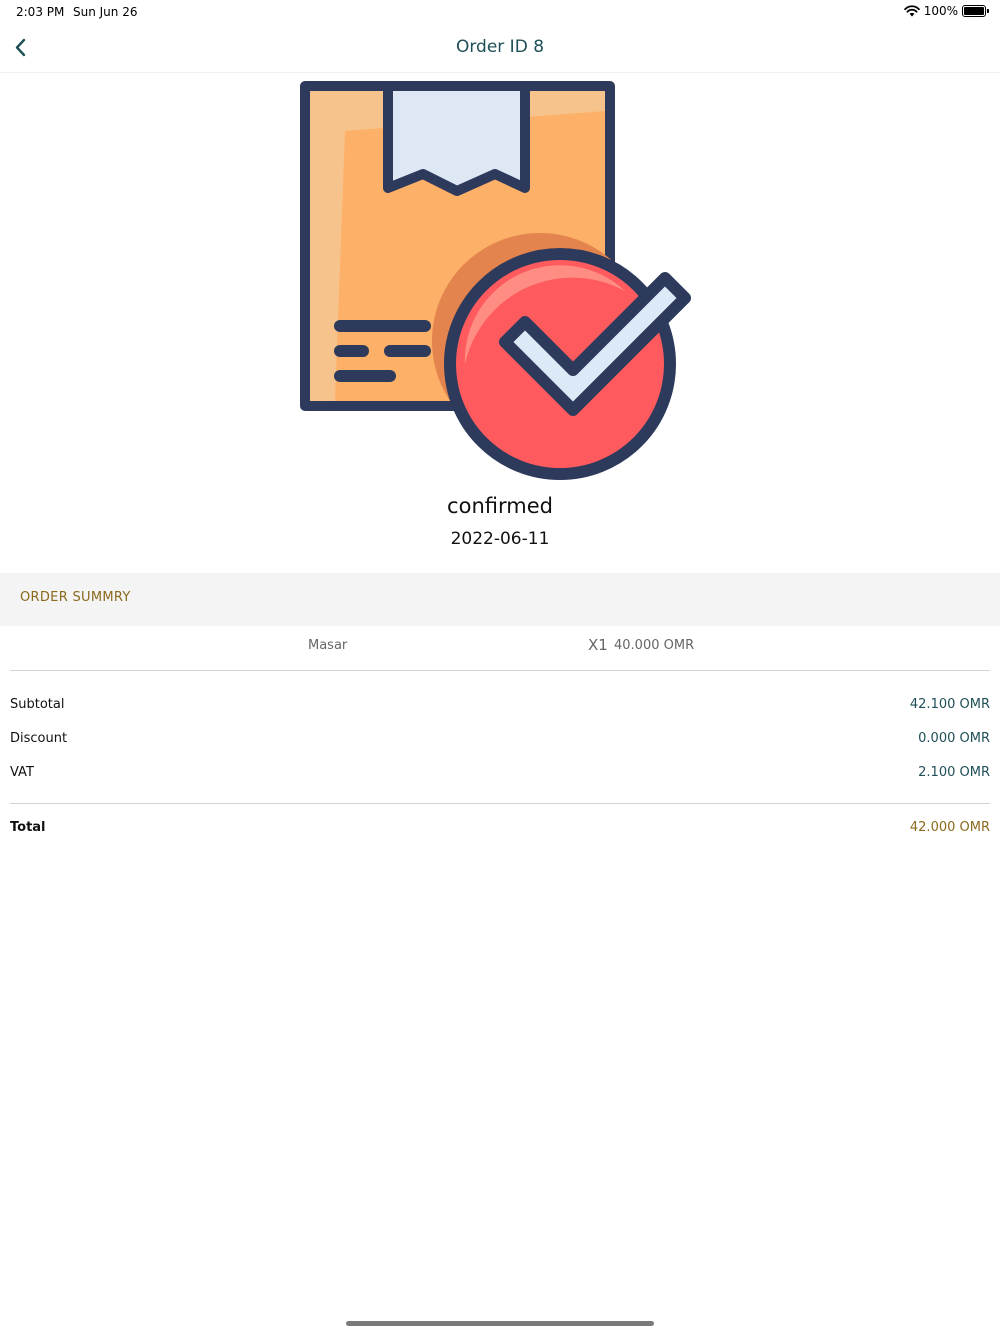  Describe the element at coordinates (500, 776) in the screenshot. I see `vat-row: VAT 2.100 OMR` at that location.